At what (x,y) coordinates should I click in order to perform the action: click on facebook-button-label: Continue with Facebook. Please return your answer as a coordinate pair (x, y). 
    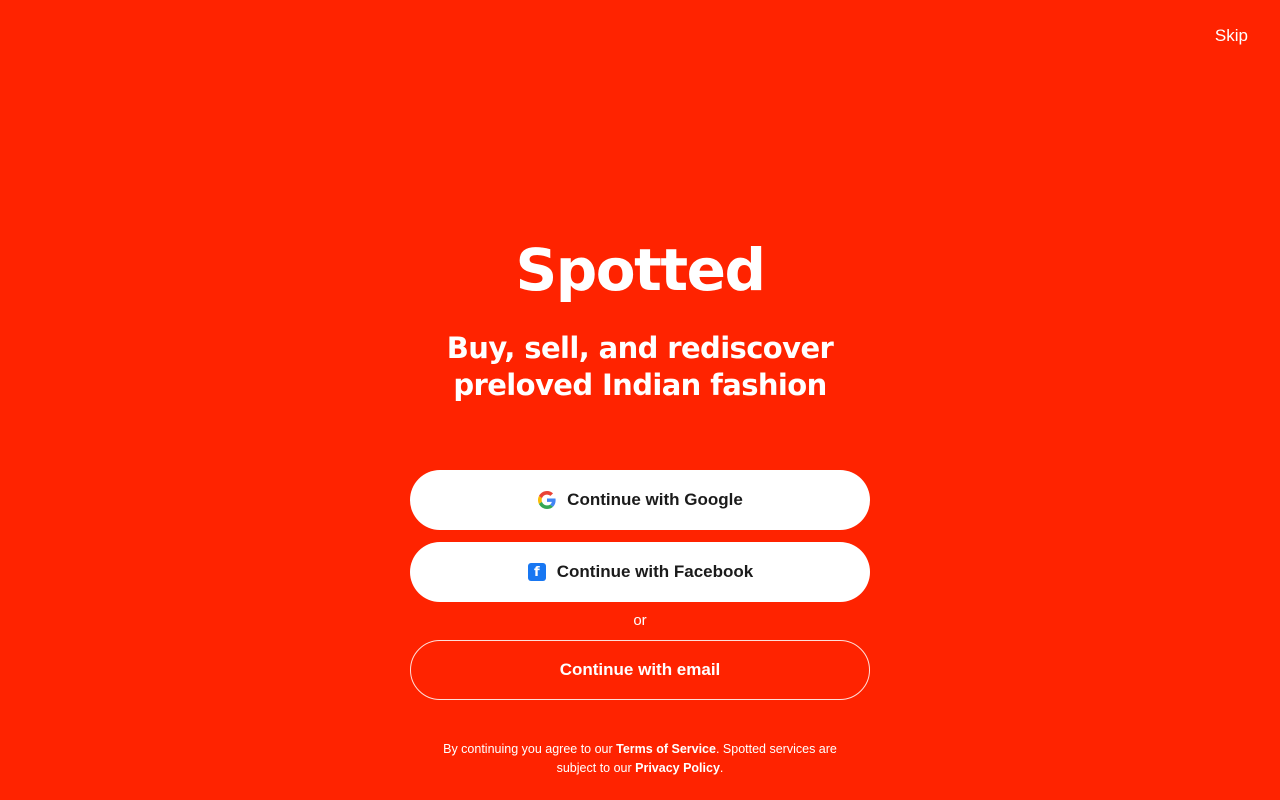
    Looking at the image, I should click on (655, 571).